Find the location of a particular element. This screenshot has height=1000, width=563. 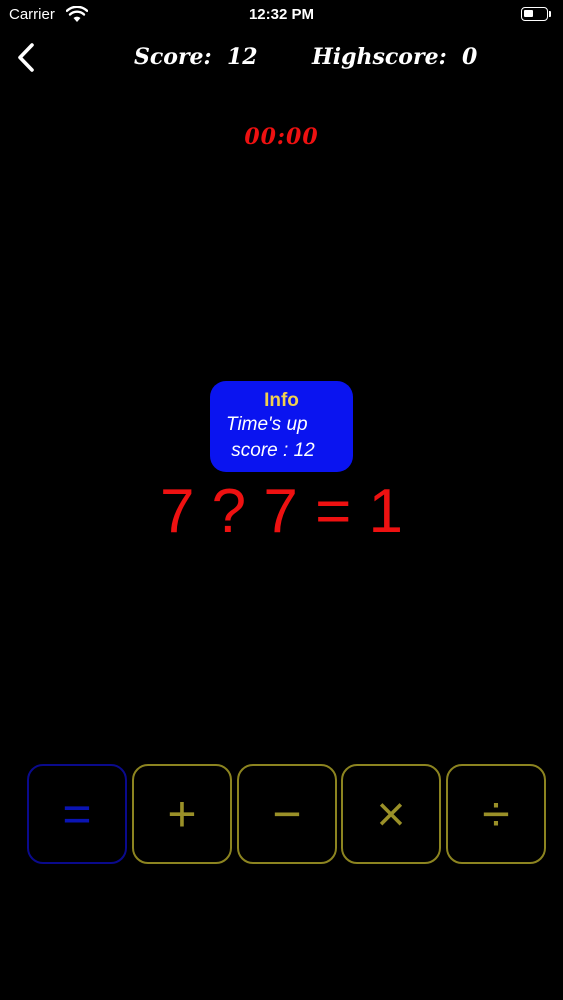

back-button is located at coordinates (28, 58).